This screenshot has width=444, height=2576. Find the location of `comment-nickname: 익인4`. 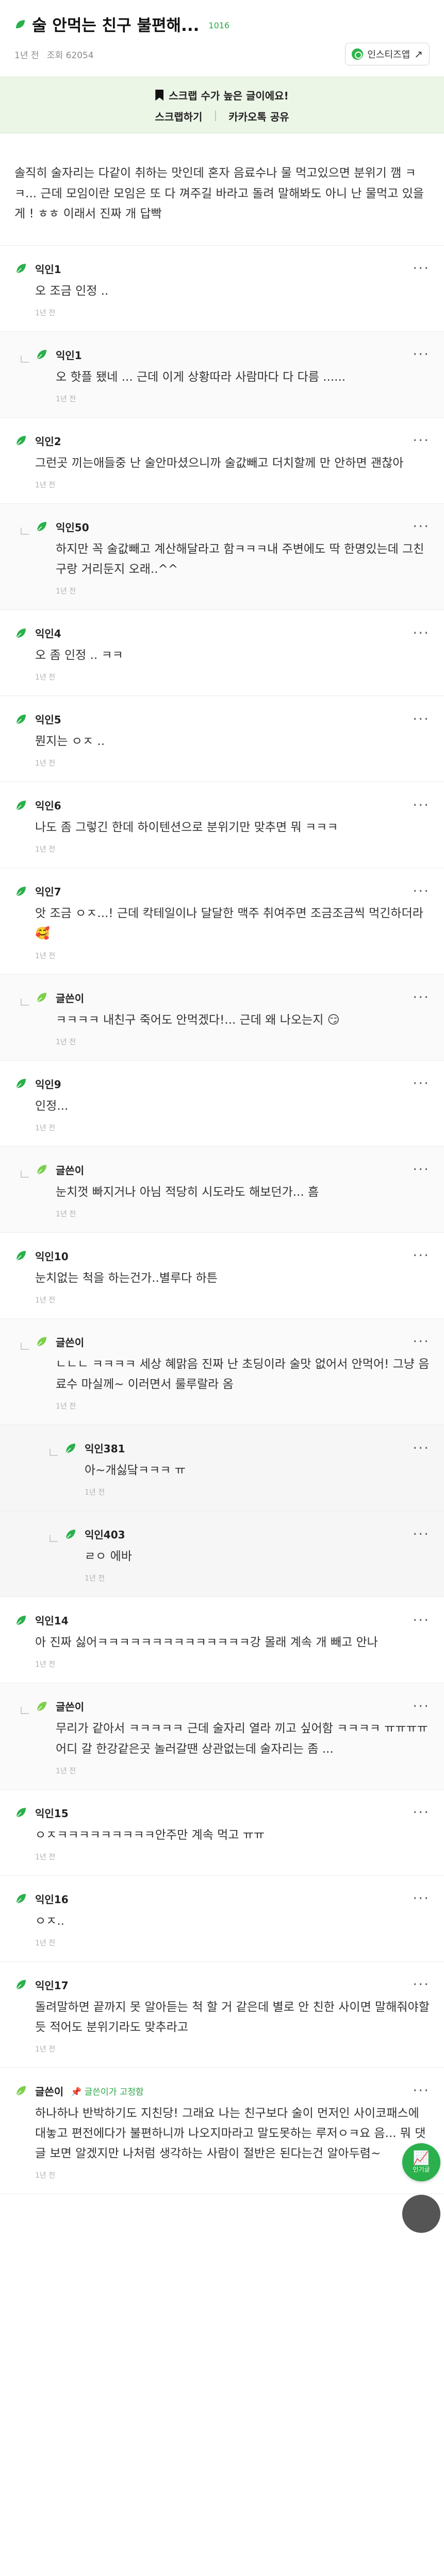

comment-nickname: 익인4 is located at coordinates (48, 632).